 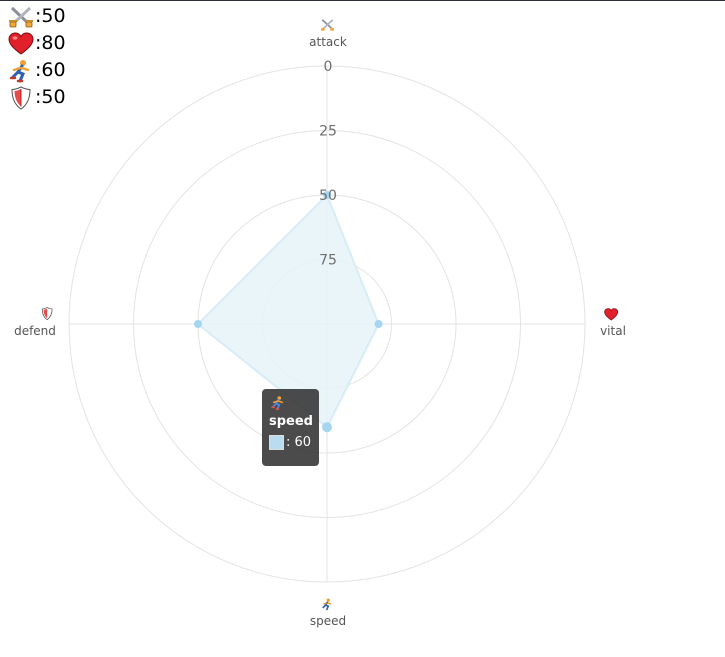 What do you see at coordinates (299, 442) in the screenshot?
I see `tooltip-value: : 60` at bounding box center [299, 442].